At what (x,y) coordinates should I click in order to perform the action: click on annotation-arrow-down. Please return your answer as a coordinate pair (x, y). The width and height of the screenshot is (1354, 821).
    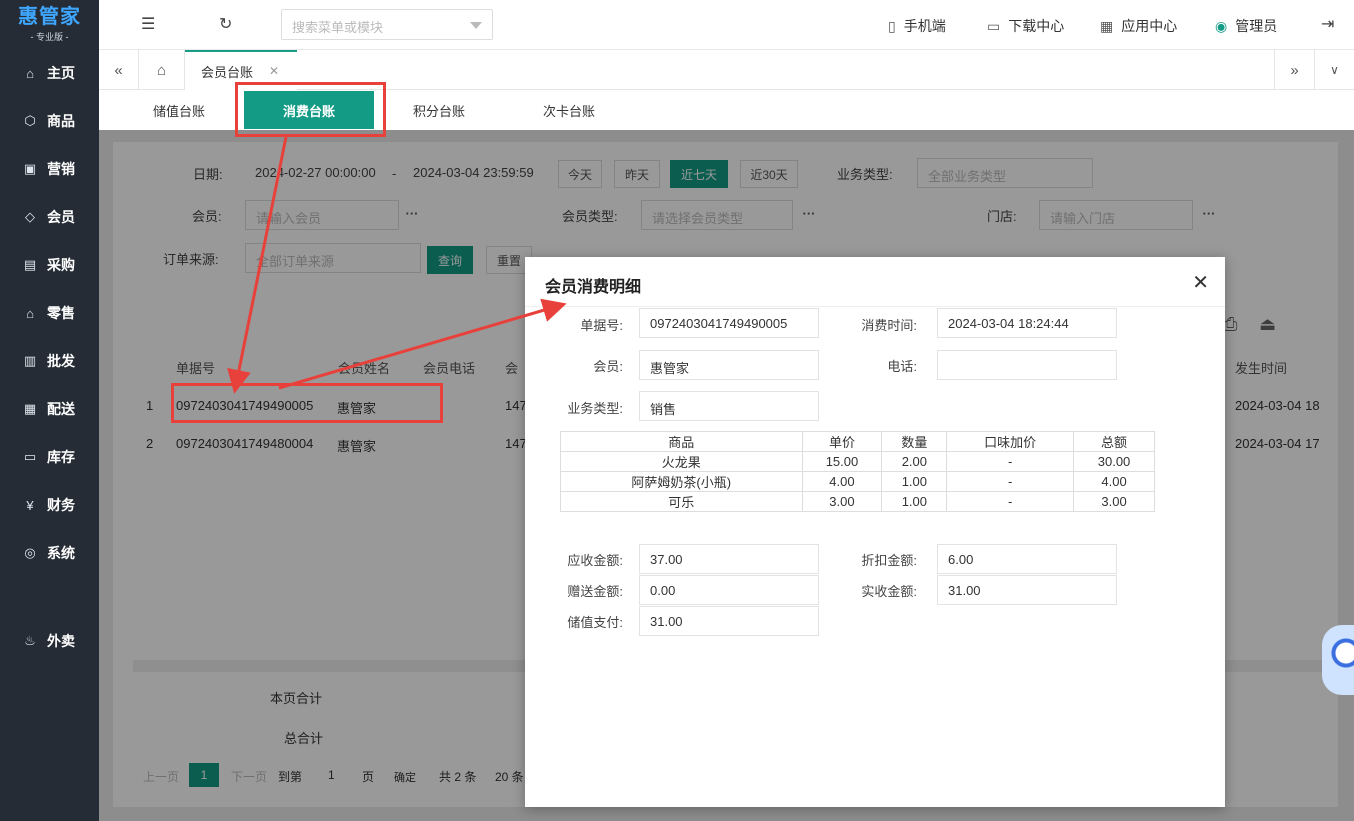
    Looking at the image, I should click on (257, 265).